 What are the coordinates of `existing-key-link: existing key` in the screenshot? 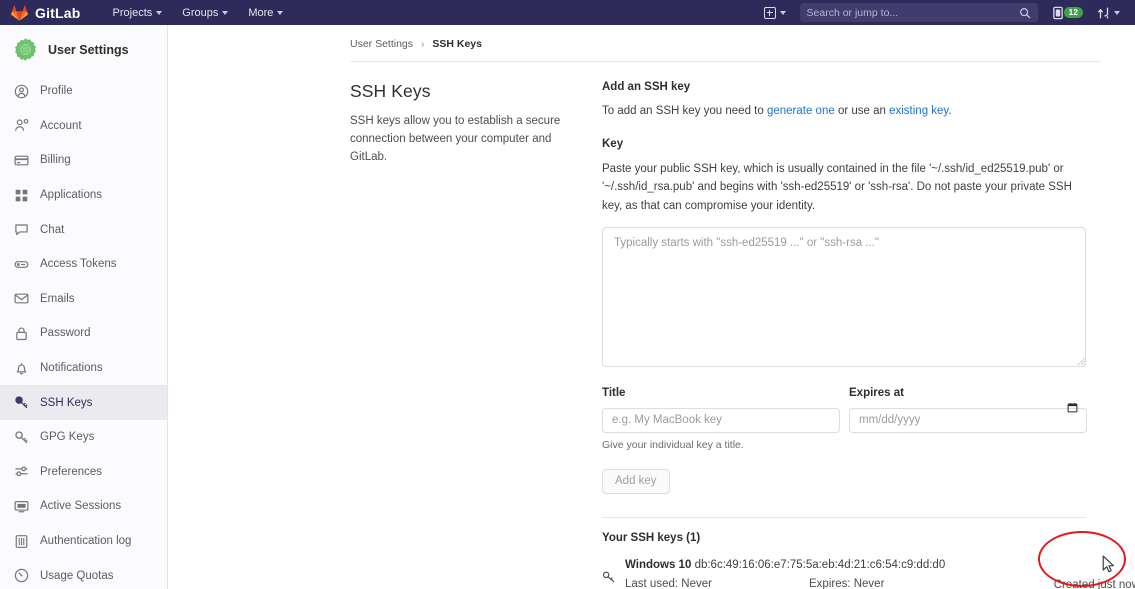 It's located at (918, 111).